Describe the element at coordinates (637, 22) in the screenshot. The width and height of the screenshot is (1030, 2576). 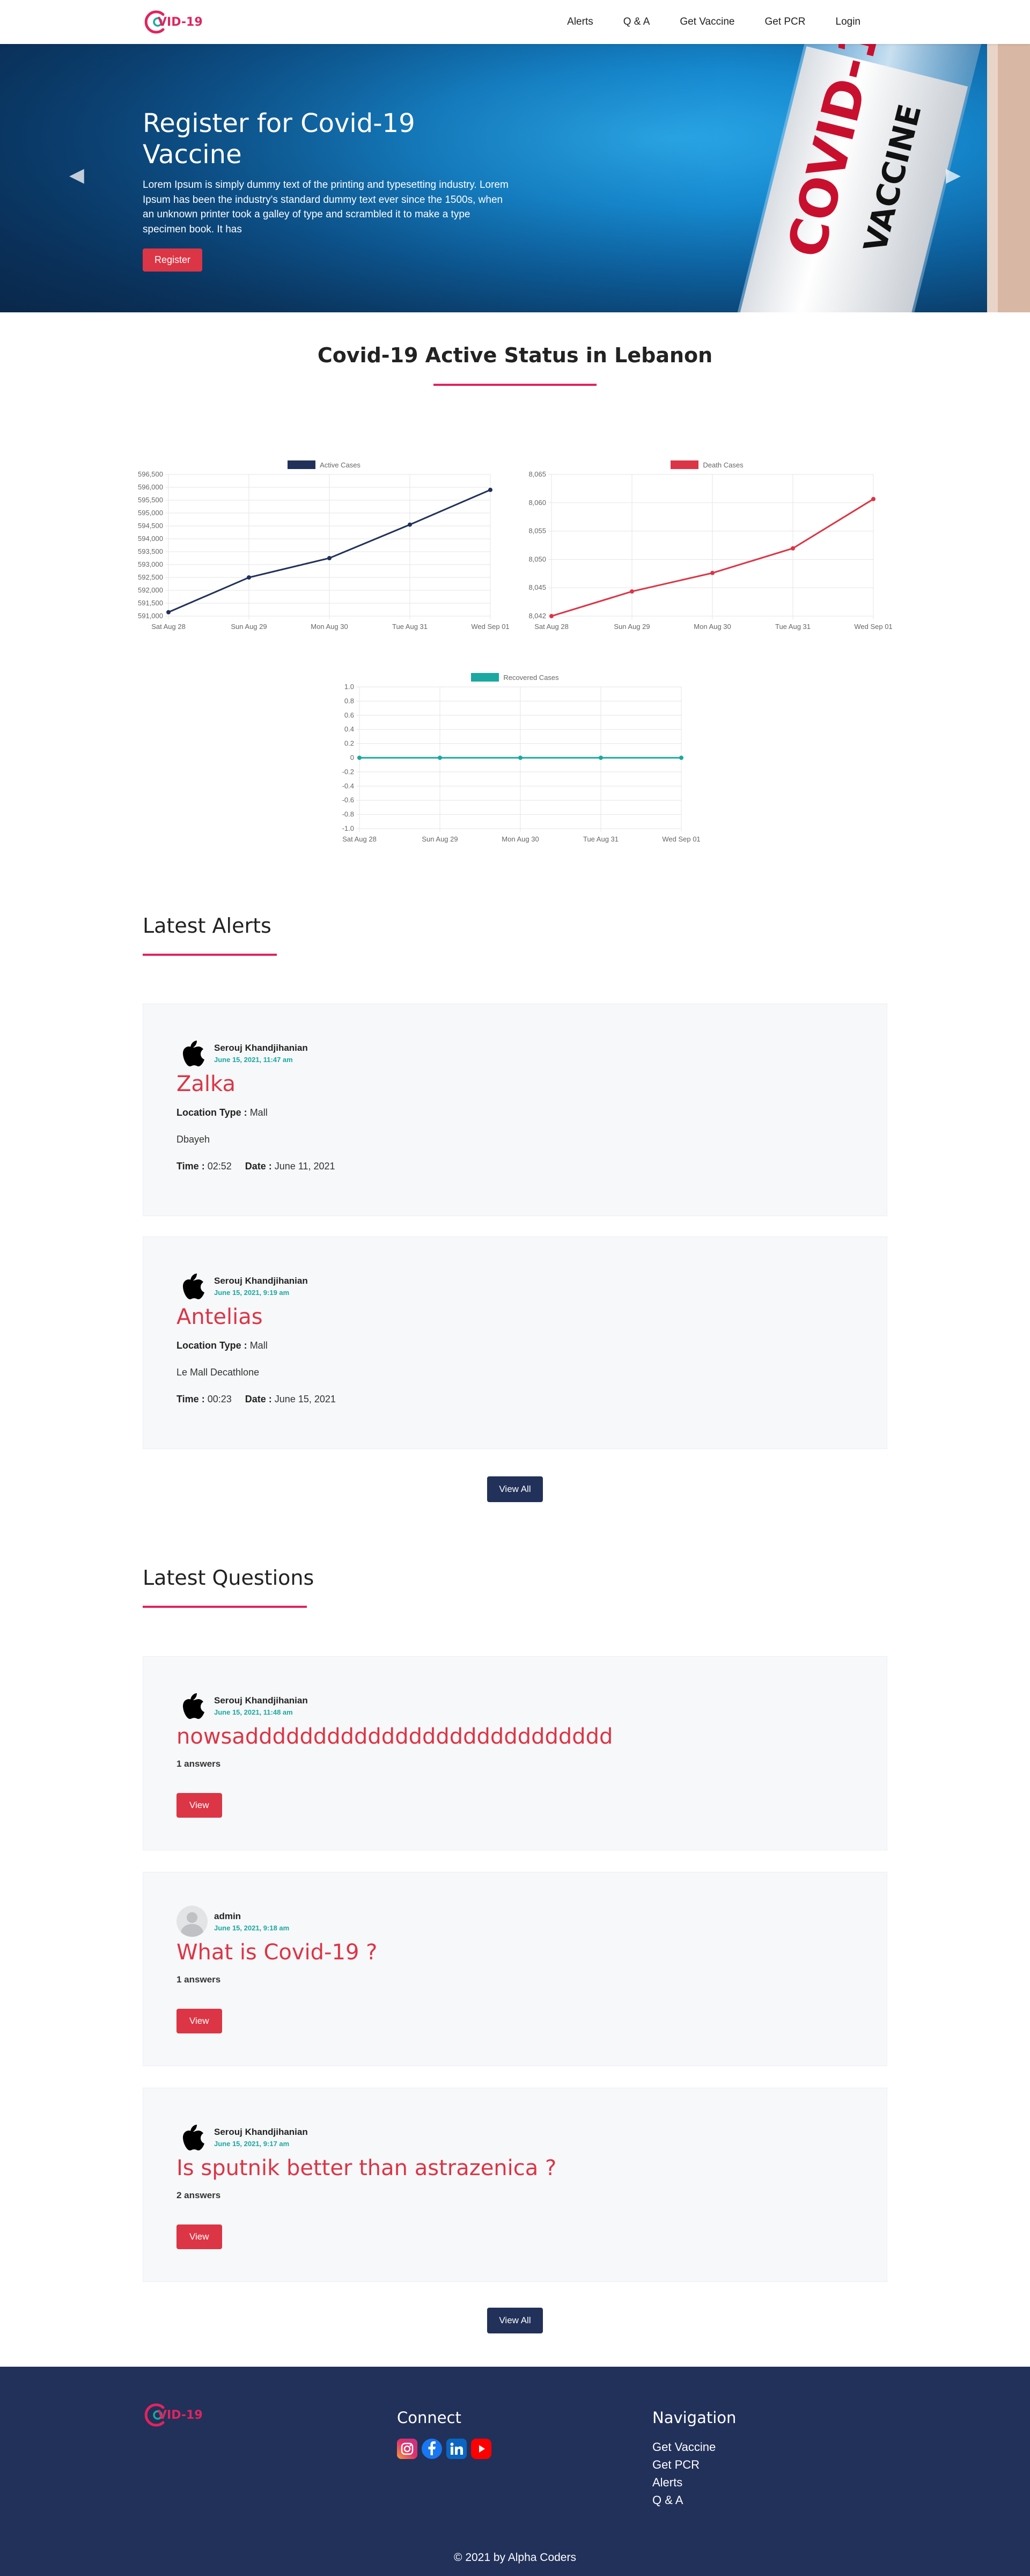
I see `nav-item-qa: Q & A` at that location.